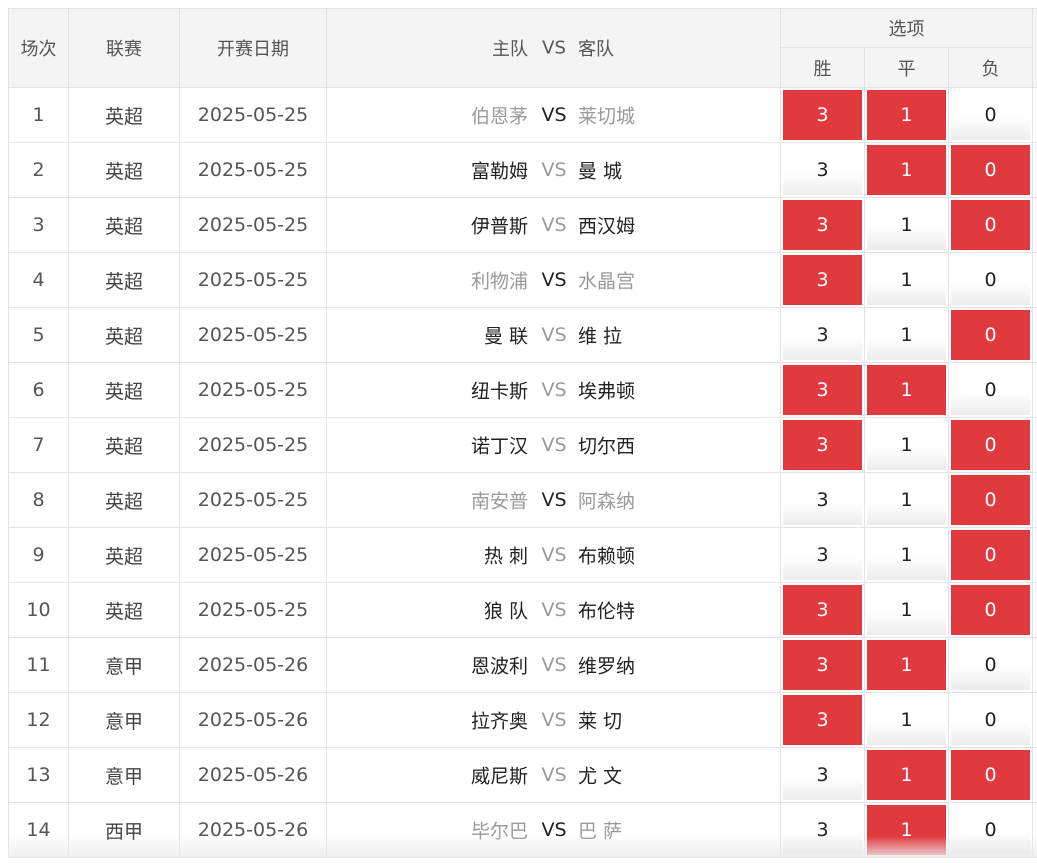 Image resolution: width=1037 pixels, height=863 pixels. Describe the element at coordinates (607, 446) in the screenshot. I see `away-team: 切尔西` at that location.